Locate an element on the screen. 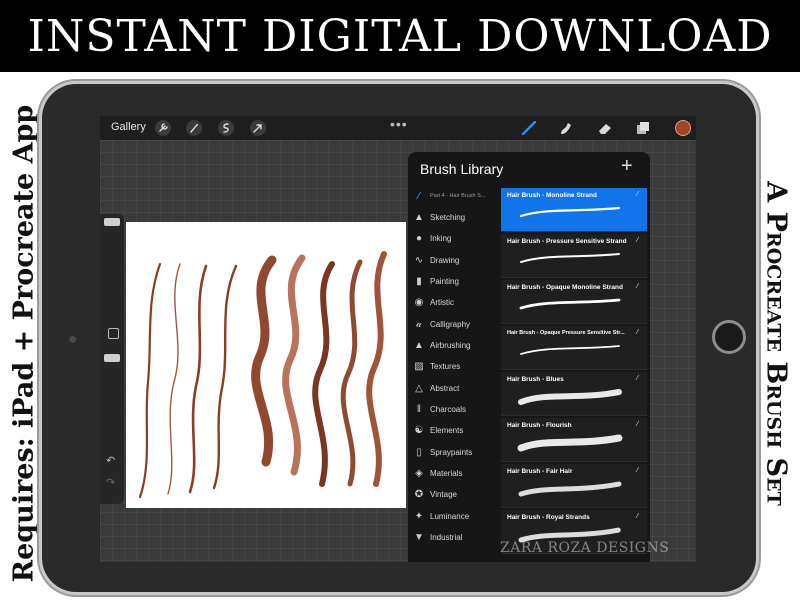  category-airbrushing: ▲ Airbrushing is located at coordinates (454, 345).